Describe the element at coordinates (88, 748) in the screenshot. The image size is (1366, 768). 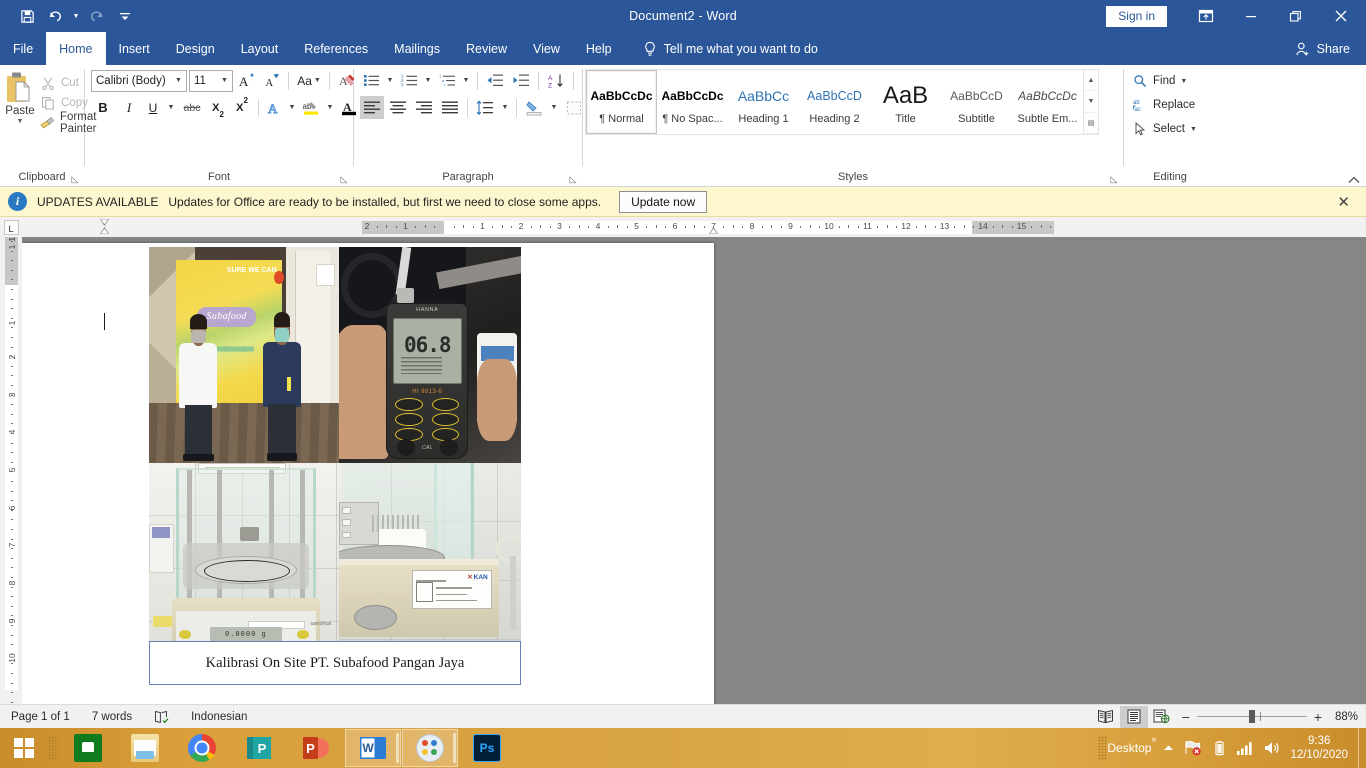
I see `taskbar-microsoft-store` at that location.